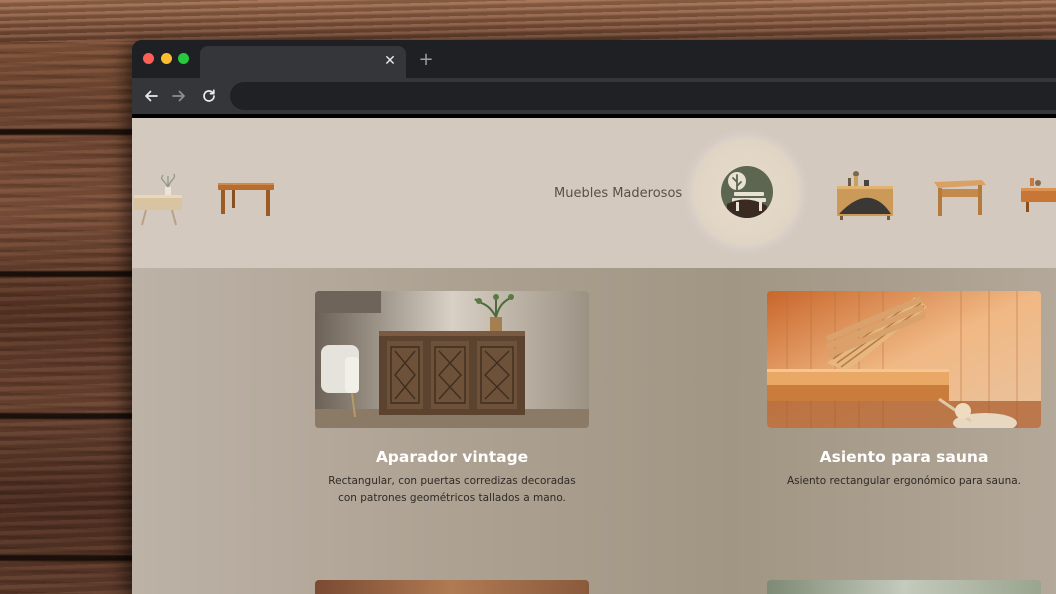 This screenshot has width=1056, height=594. I want to click on sideboard-partial-furniture-image, so click(1037, 196).